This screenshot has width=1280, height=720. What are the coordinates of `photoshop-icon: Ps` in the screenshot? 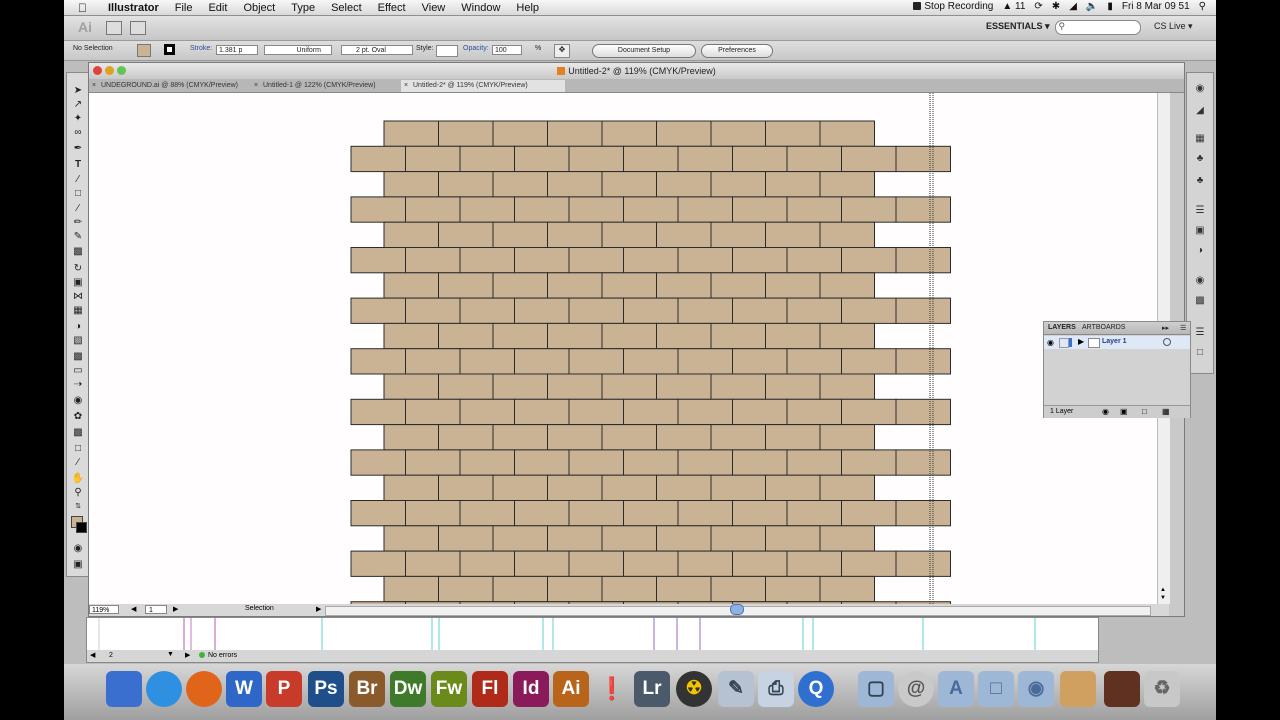 It's located at (326, 689).